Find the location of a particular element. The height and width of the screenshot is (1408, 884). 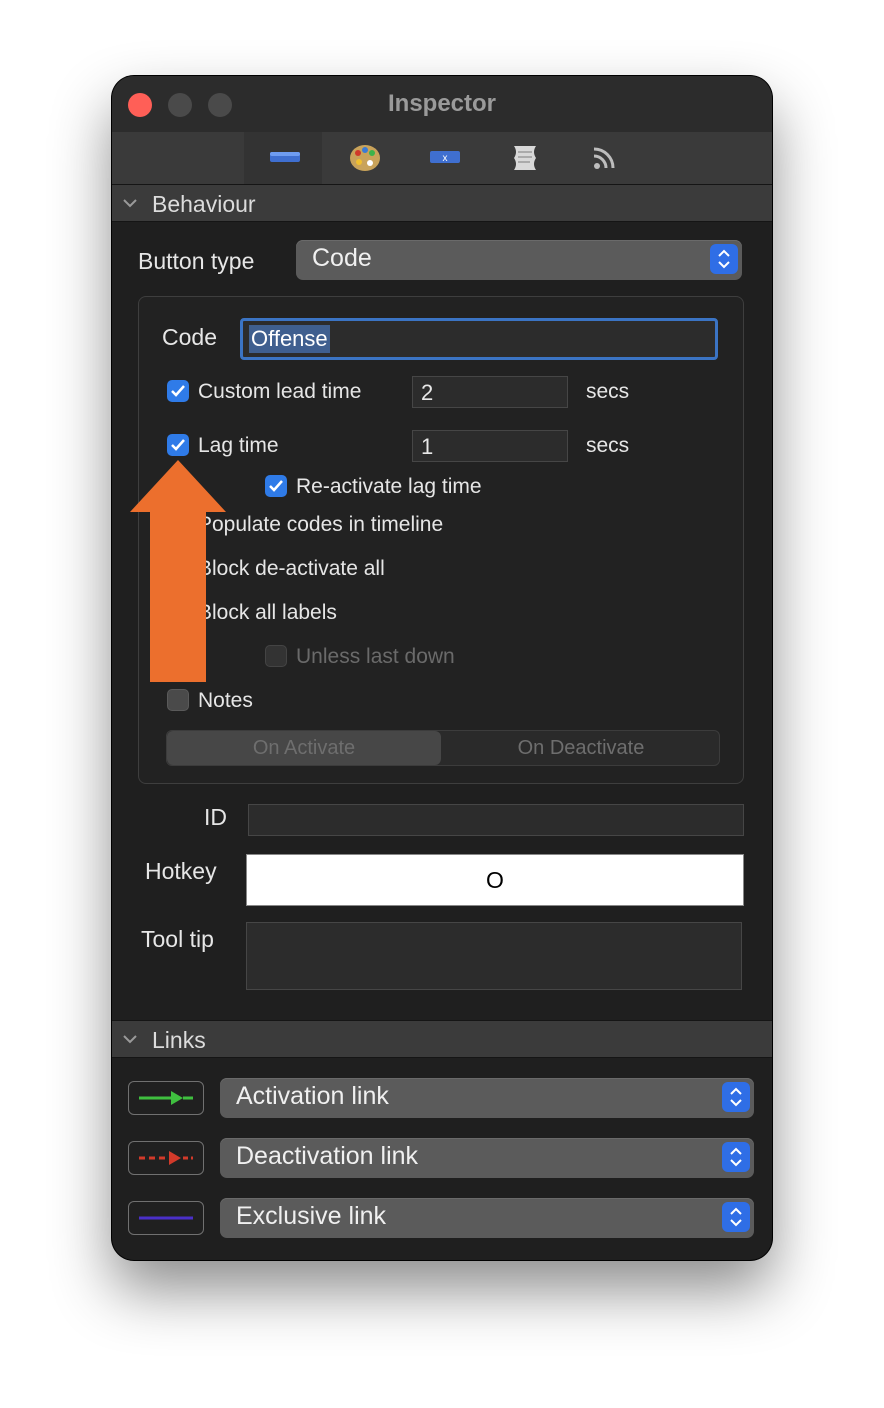

custom-lead-time-unit: secs is located at coordinates (608, 391).